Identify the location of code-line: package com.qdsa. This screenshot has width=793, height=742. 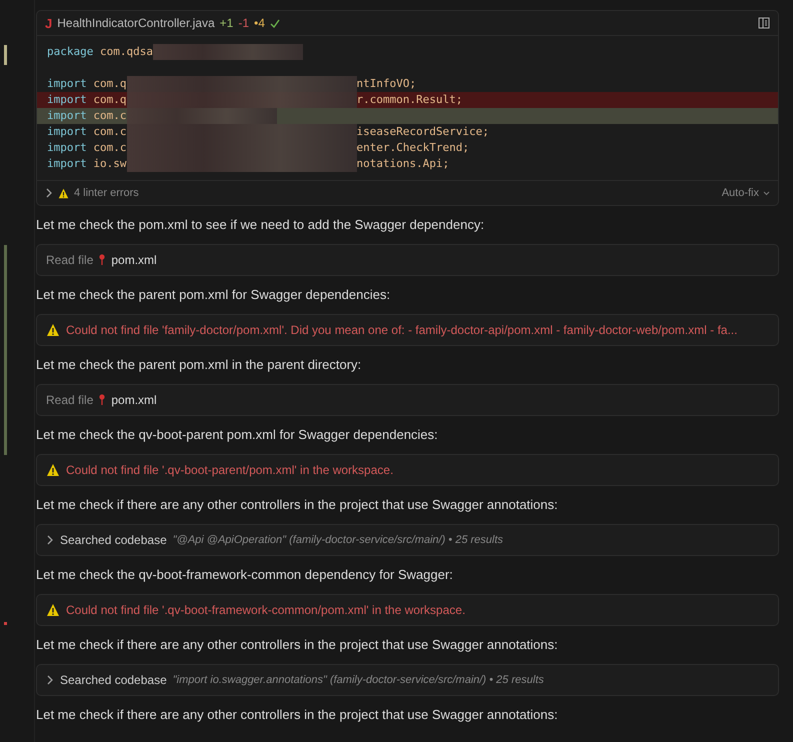
(100, 52).